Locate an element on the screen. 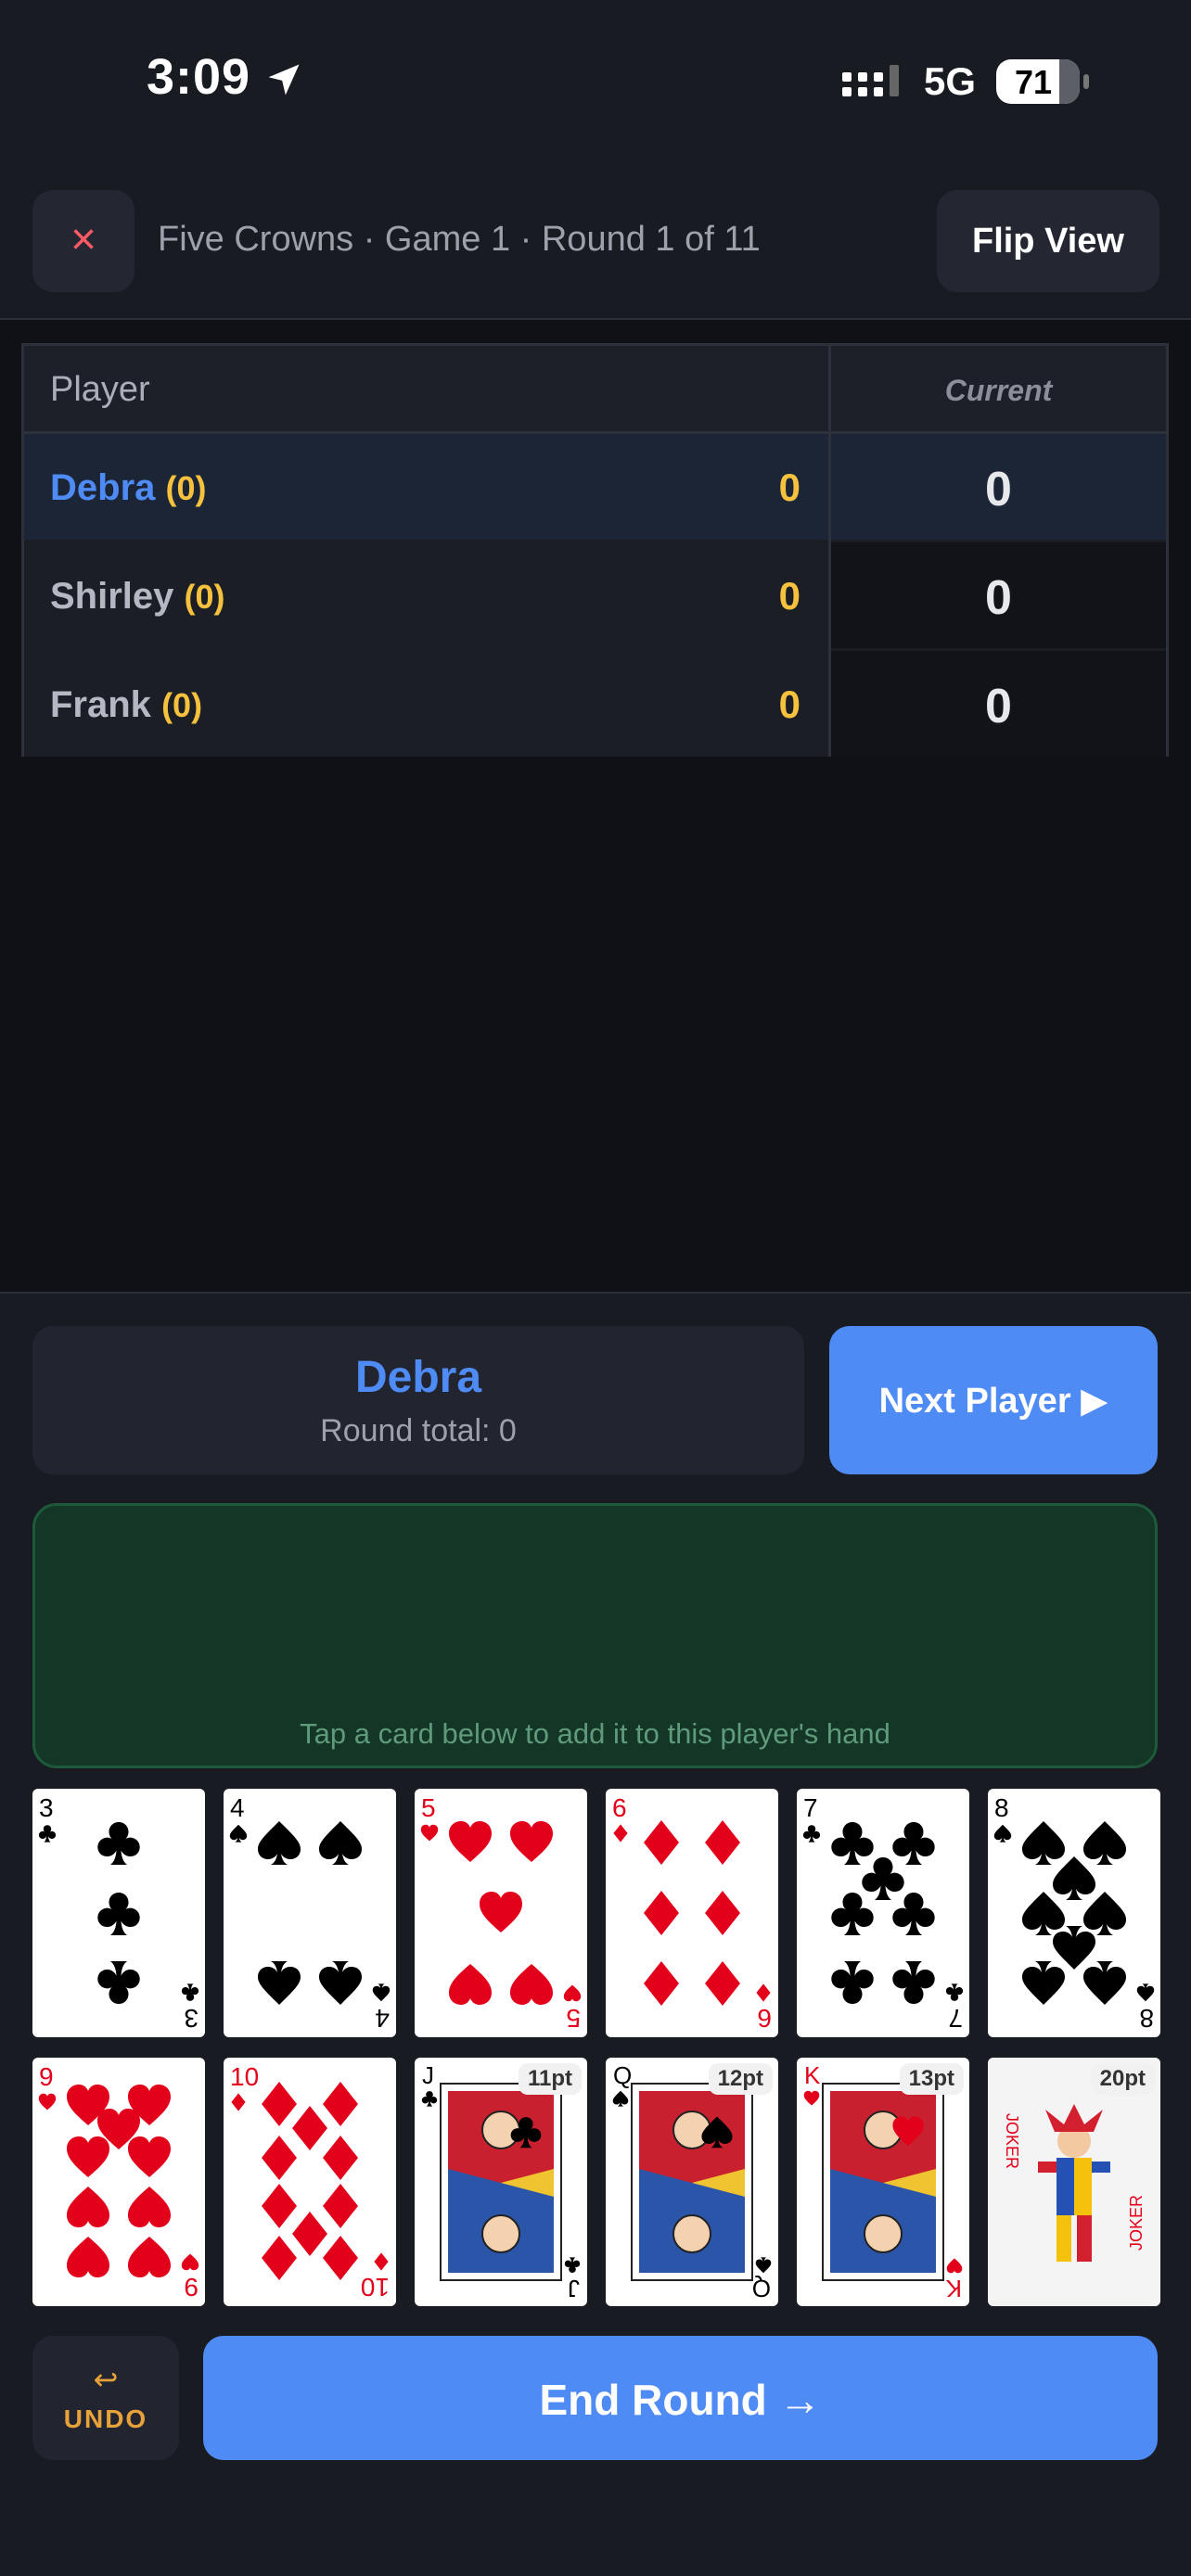 Image resolution: width=1191 pixels, height=2576 pixels. player-name-cell: Shirley (0) 0 is located at coordinates (426, 595).